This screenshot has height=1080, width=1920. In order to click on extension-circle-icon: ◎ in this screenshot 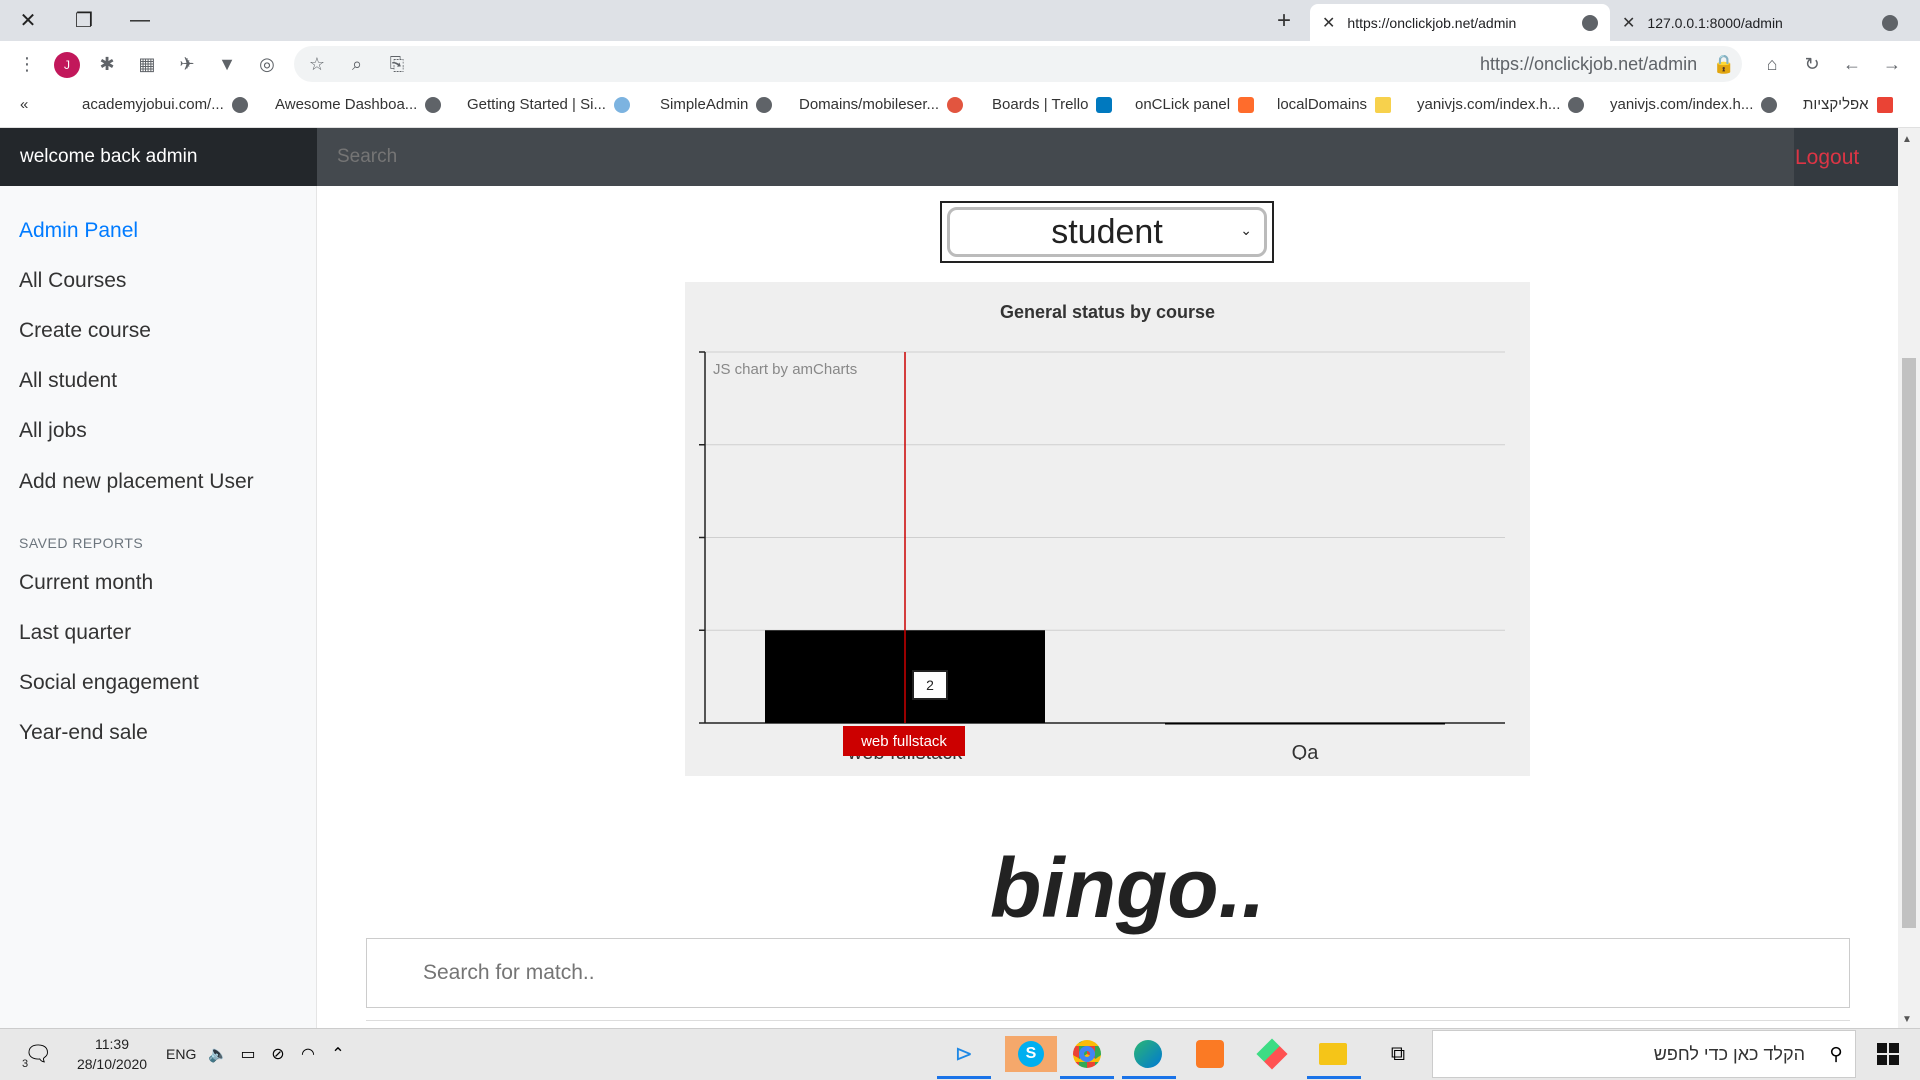, I will do `click(267, 64)`.